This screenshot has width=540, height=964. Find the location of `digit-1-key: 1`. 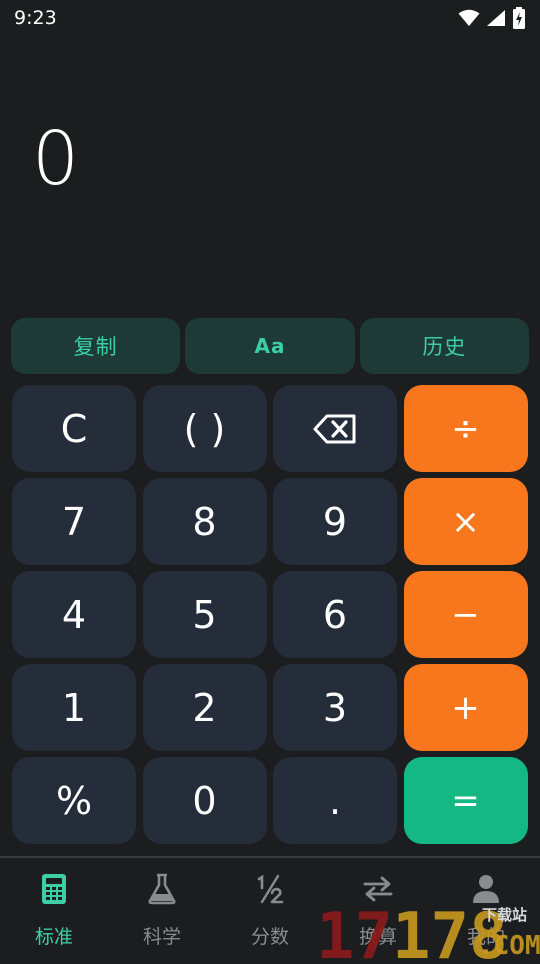

digit-1-key: 1 is located at coordinates (74, 707).